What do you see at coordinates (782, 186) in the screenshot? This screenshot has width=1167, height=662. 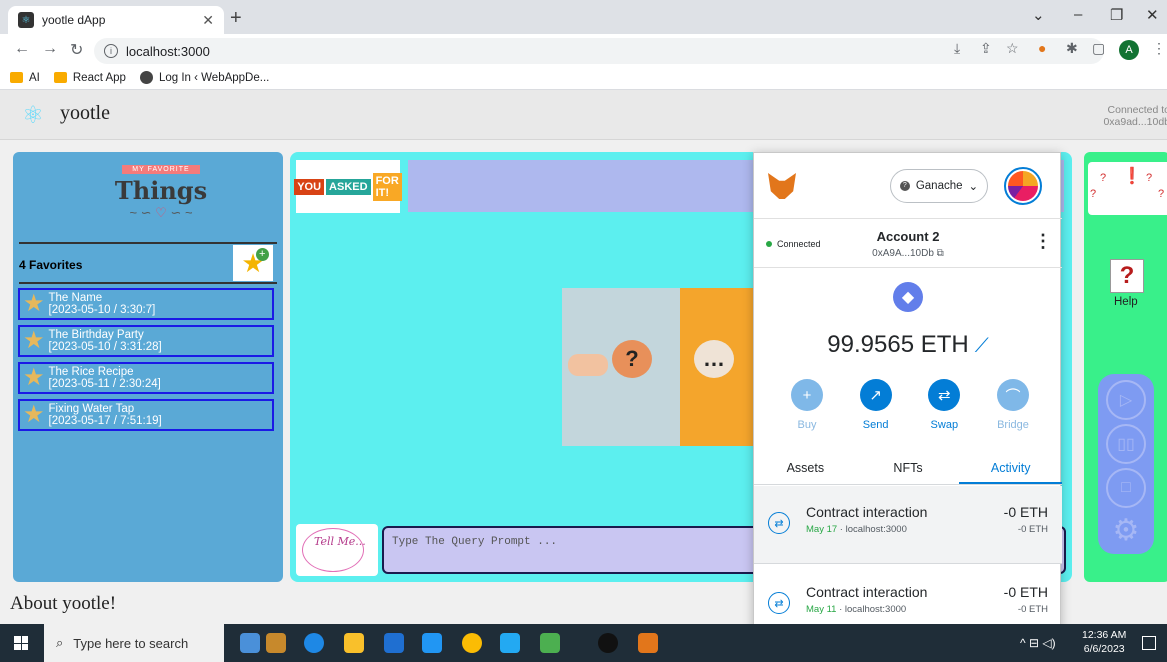 I see `metamask-fox-icon` at bounding box center [782, 186].